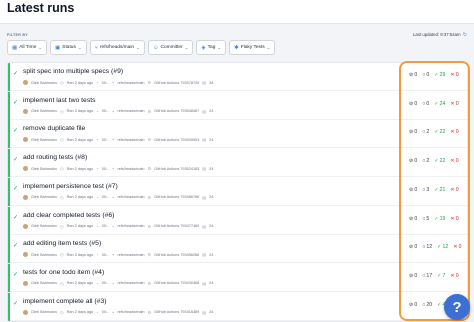  What do you see at coordinates (113, 255) in the screenshot?
I see `branch-icon: ⑂` at bounding box center [113, 255].